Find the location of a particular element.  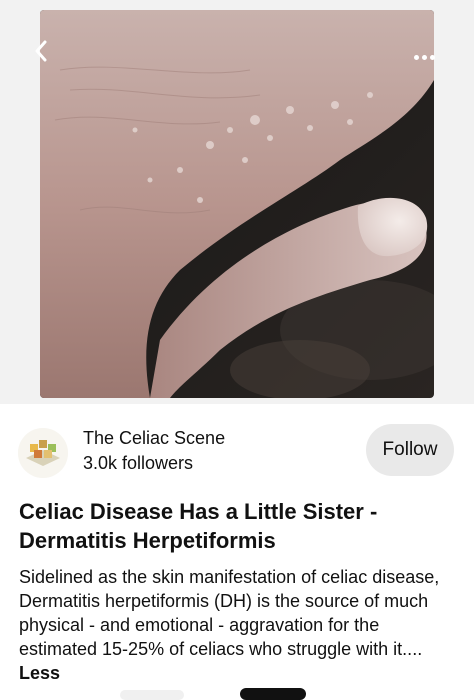

chevron-left-icon is located at coordinates (41, 51).